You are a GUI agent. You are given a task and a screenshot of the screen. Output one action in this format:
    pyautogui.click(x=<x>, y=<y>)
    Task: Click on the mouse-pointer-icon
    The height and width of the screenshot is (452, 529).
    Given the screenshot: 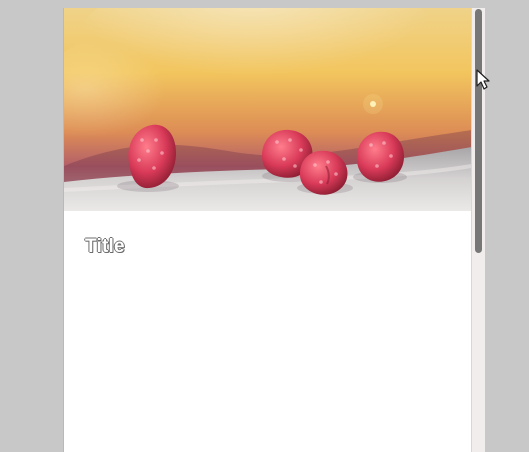 What is the action you would take?
    pyautogui.click(x=483, y=79)
    